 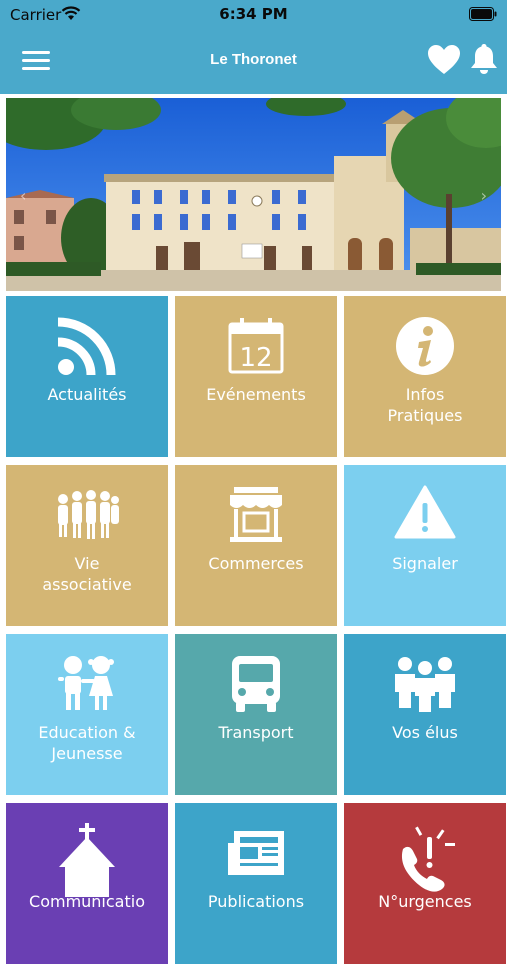 I want to click on heart-icon, so click(x=444, y=60).